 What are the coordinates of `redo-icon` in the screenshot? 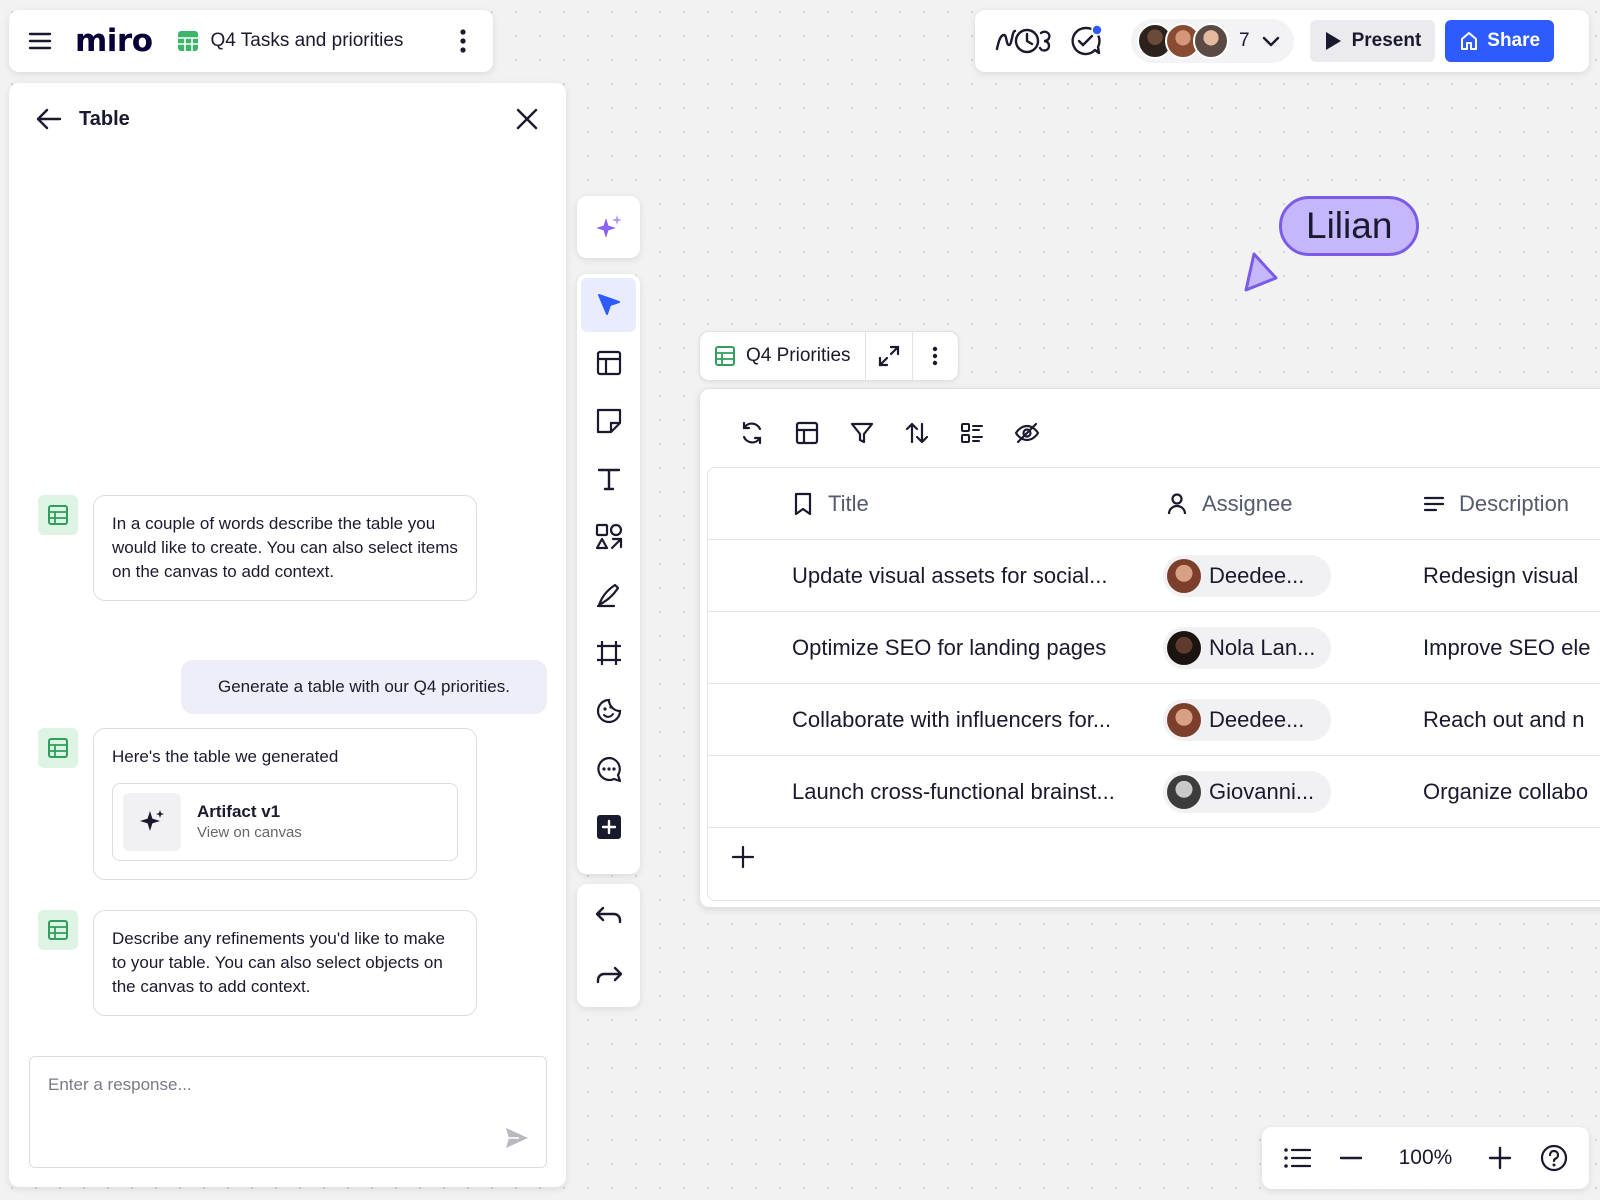 It's located at (608, 975).